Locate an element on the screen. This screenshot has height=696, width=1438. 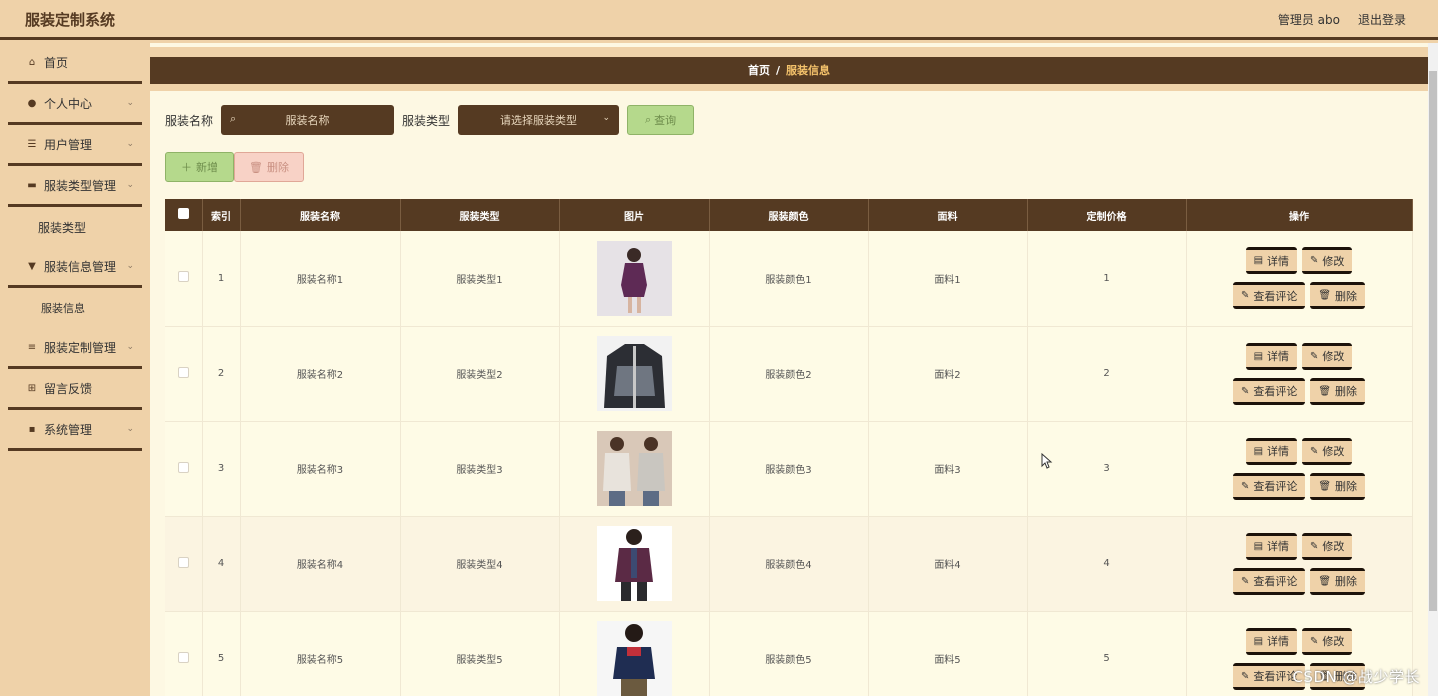
breadcrumb-current: 服装信息 is located at coordinates (808, 70).